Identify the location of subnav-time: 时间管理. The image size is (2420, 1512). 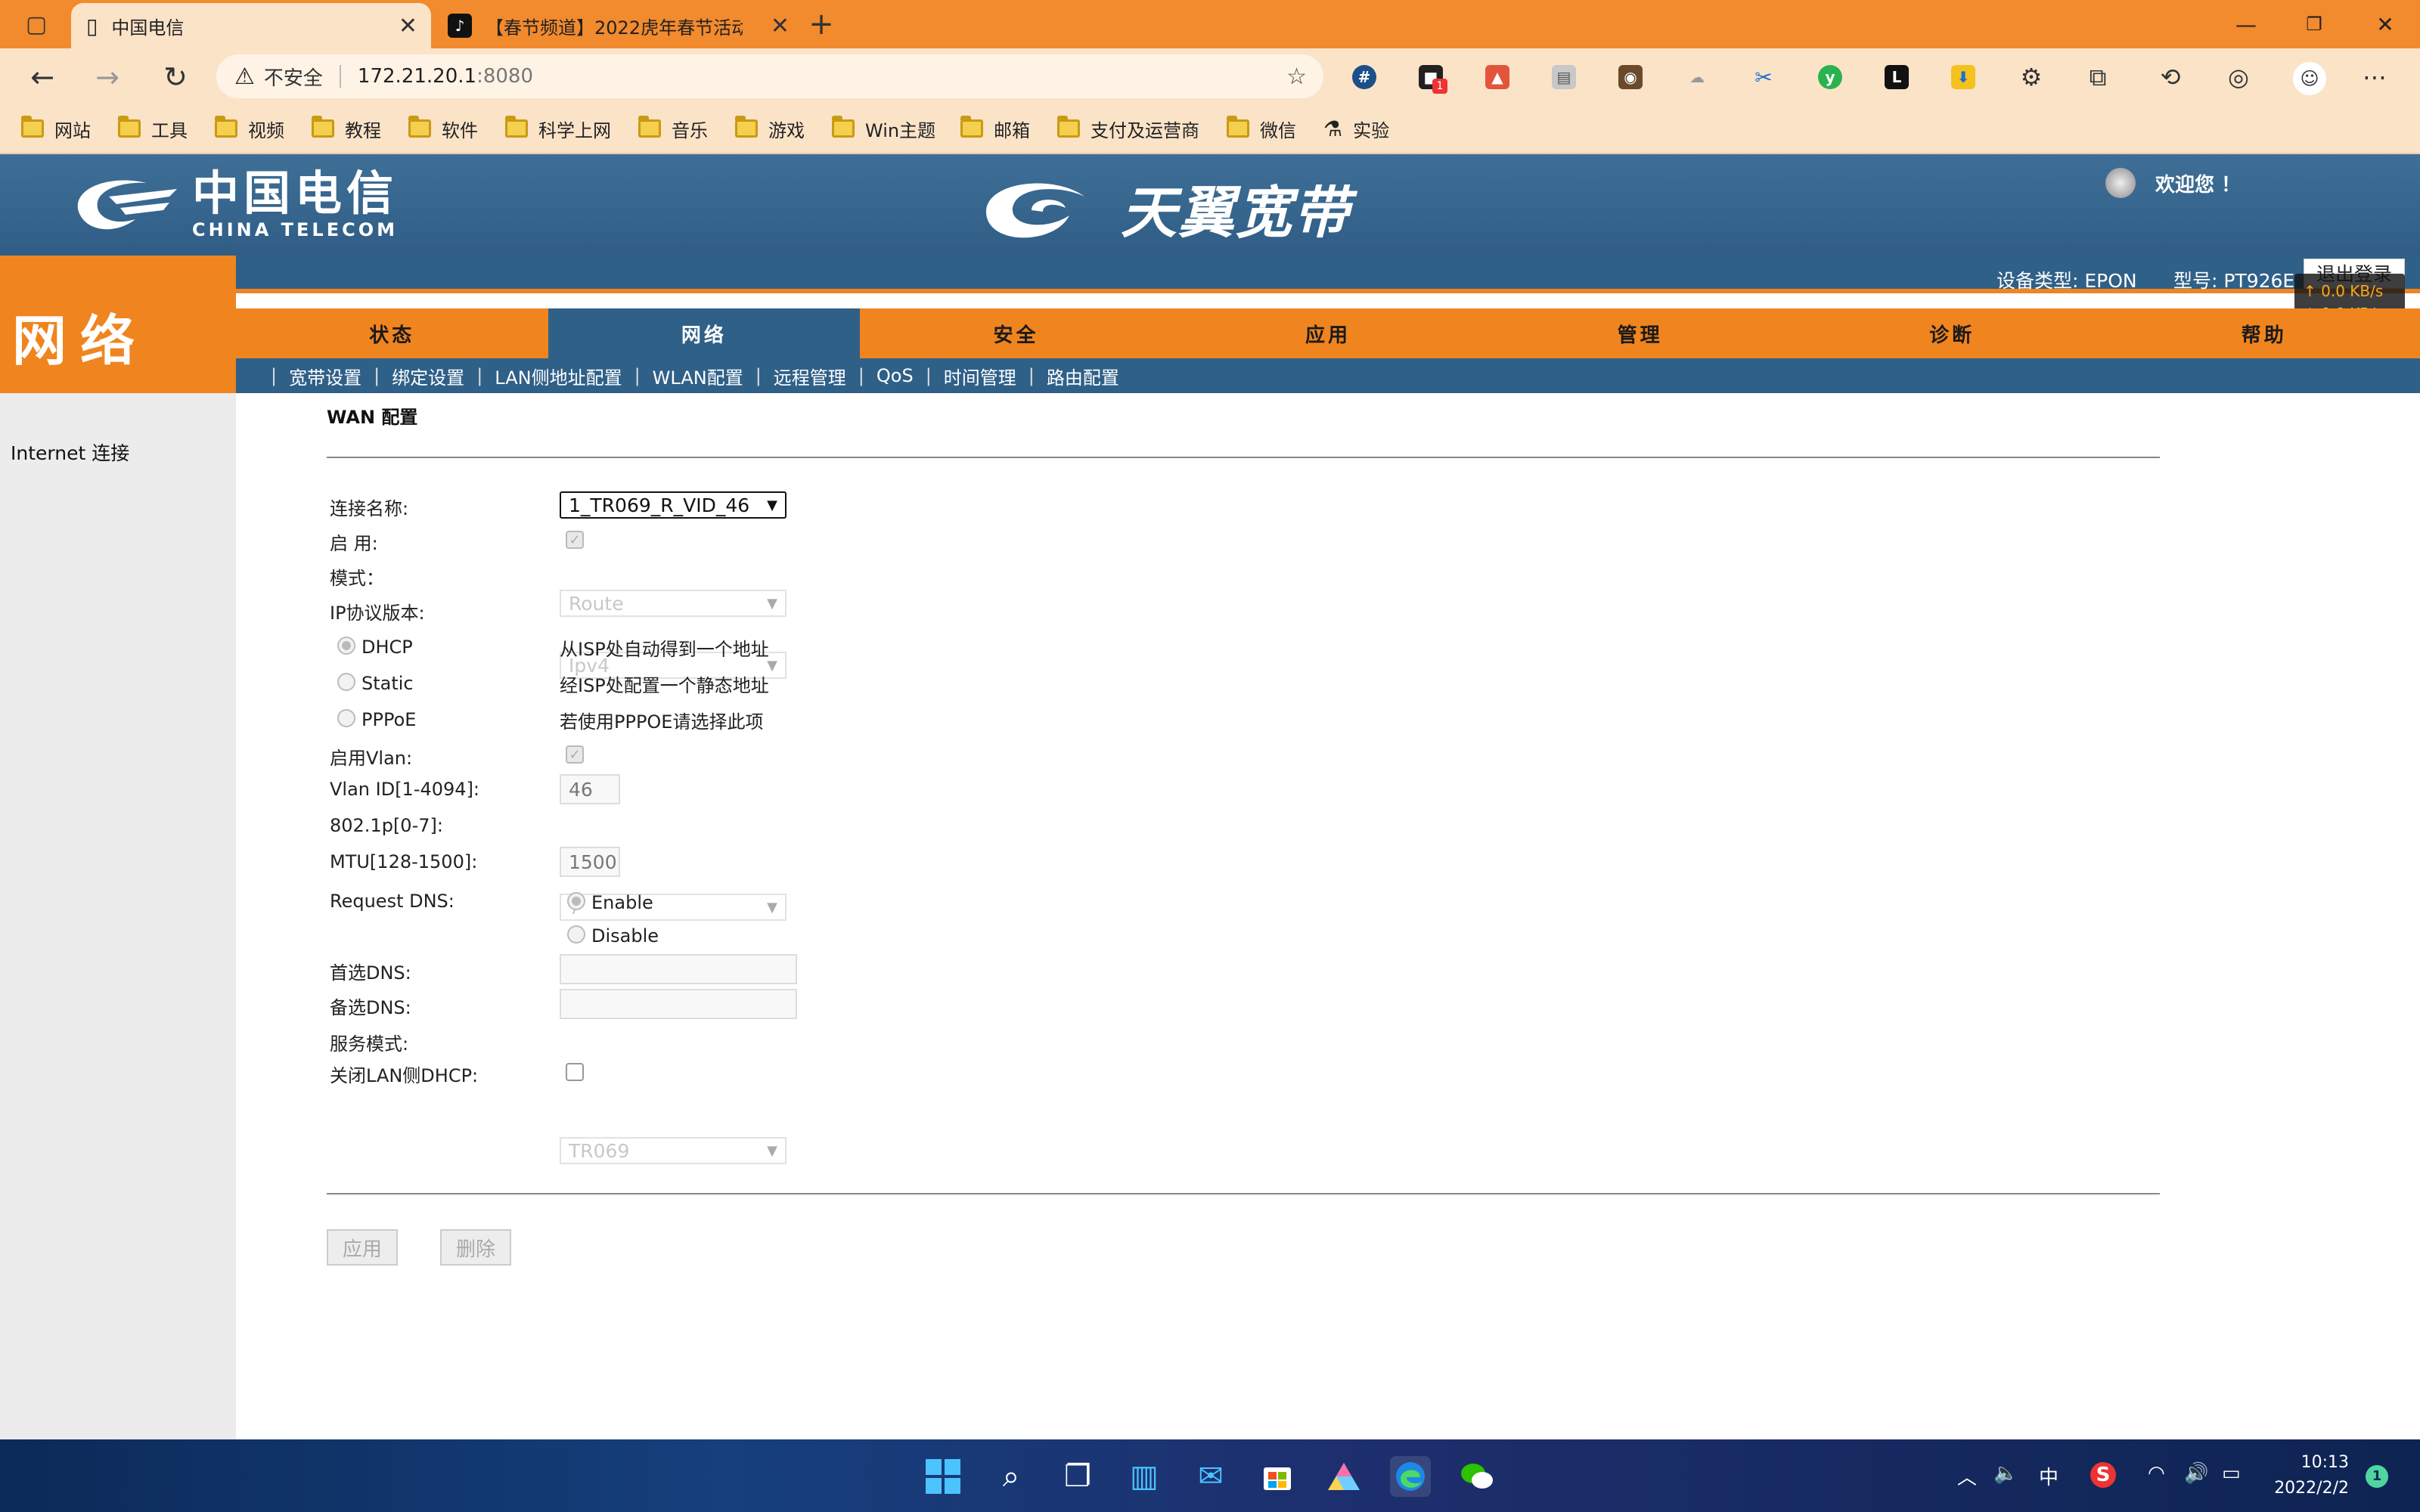
(980, 376).